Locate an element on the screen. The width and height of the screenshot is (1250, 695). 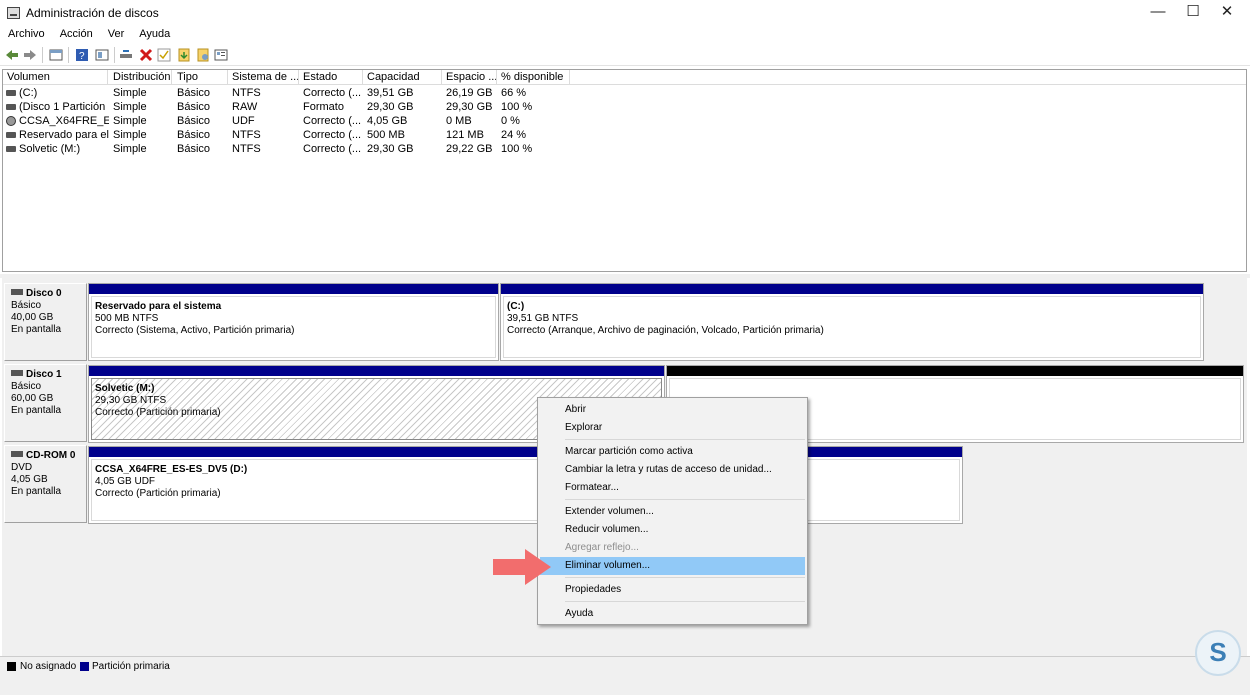
volume-capacity: 500 MB is located at coordinates (386, 135).